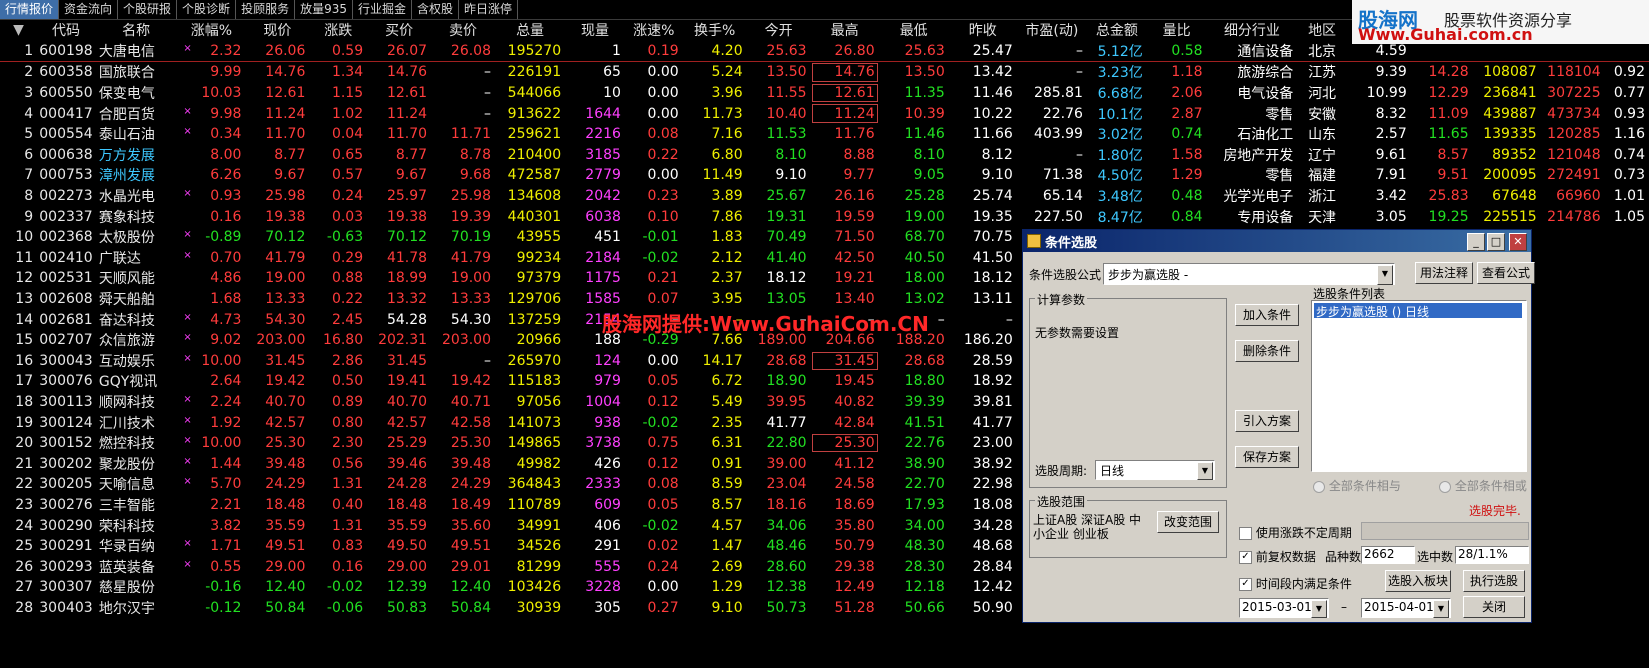 This screenshot has height=668, width=1649. I want to click on table-cell: 50.84, so click(285, 607).